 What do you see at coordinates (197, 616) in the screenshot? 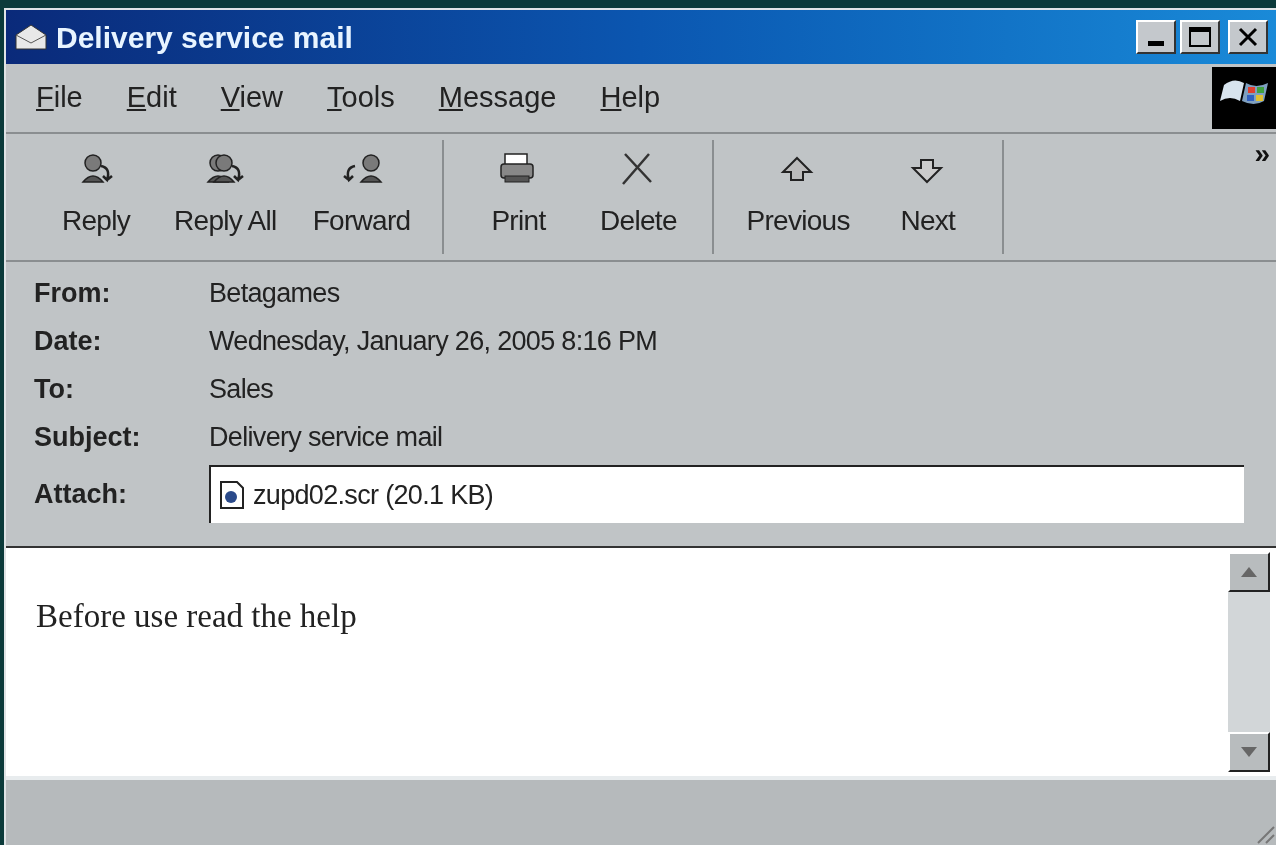
I see `message-body: Before use read the help` at bounding box center [197, 616].